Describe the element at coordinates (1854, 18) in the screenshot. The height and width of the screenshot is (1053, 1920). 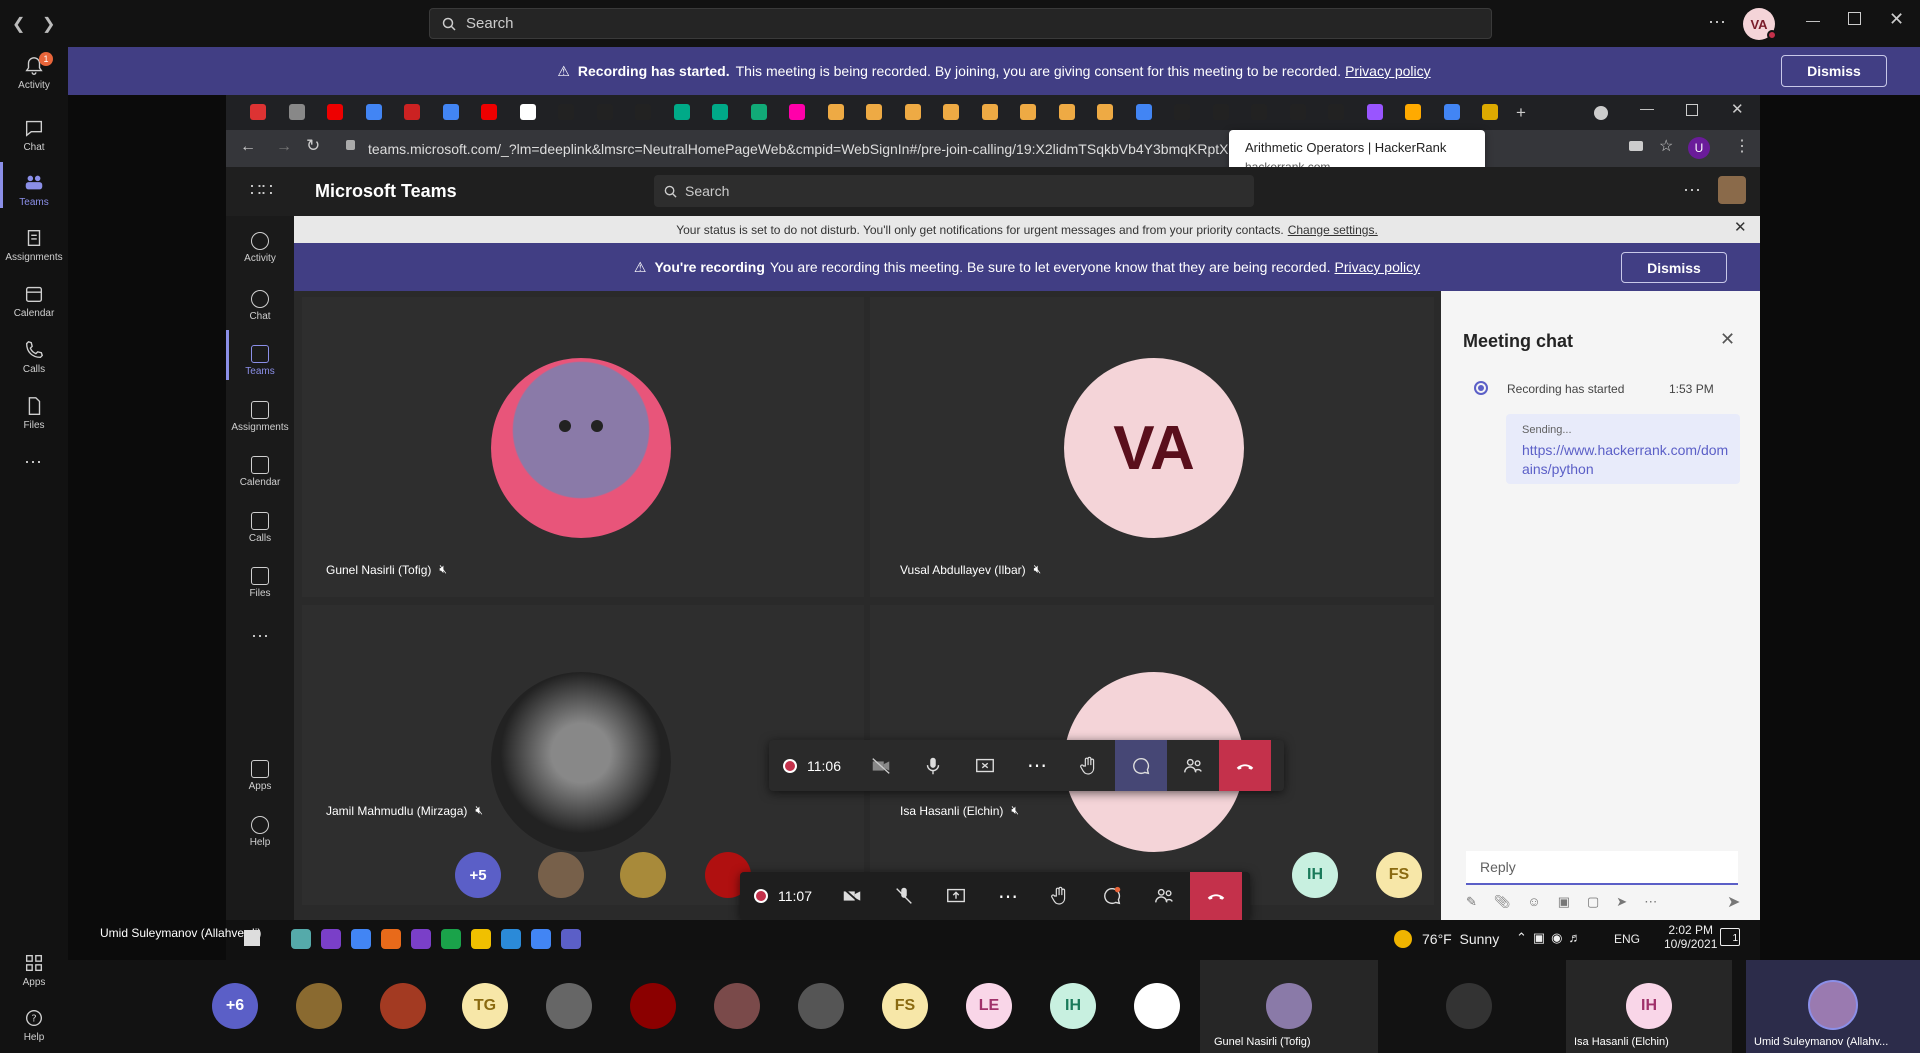
I see `maximize-icon` at that location.